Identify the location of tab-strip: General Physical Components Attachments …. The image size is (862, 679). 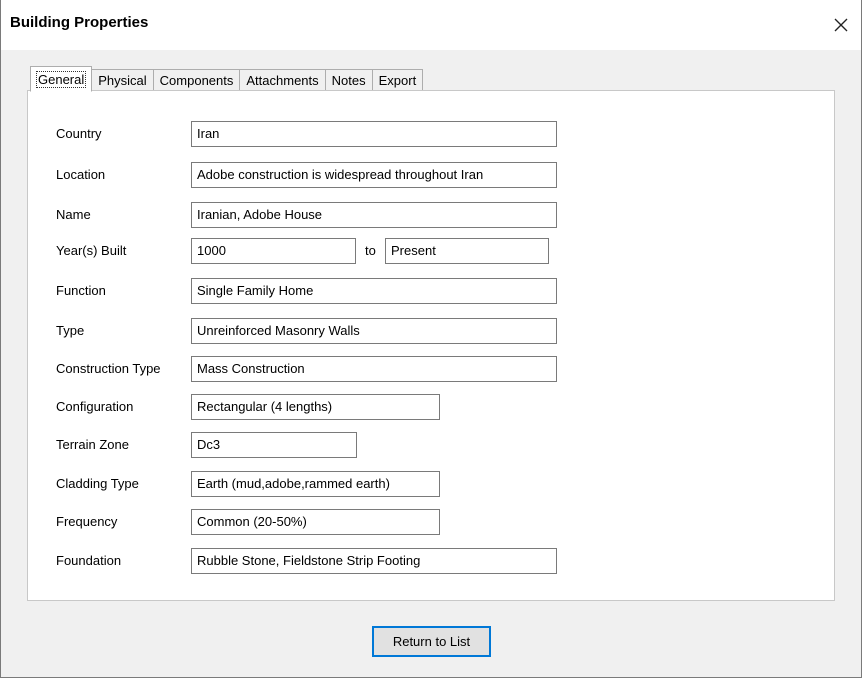
(227, 78).